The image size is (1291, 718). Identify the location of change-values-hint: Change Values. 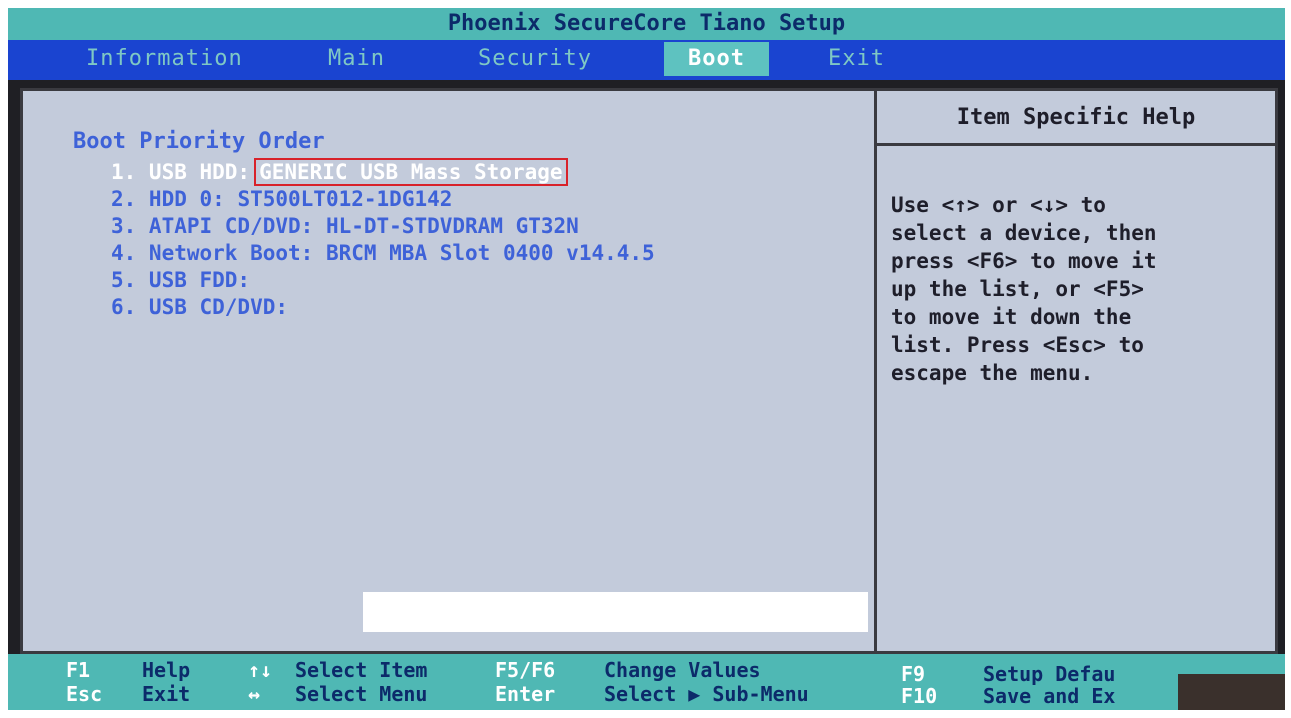
(682, 670).